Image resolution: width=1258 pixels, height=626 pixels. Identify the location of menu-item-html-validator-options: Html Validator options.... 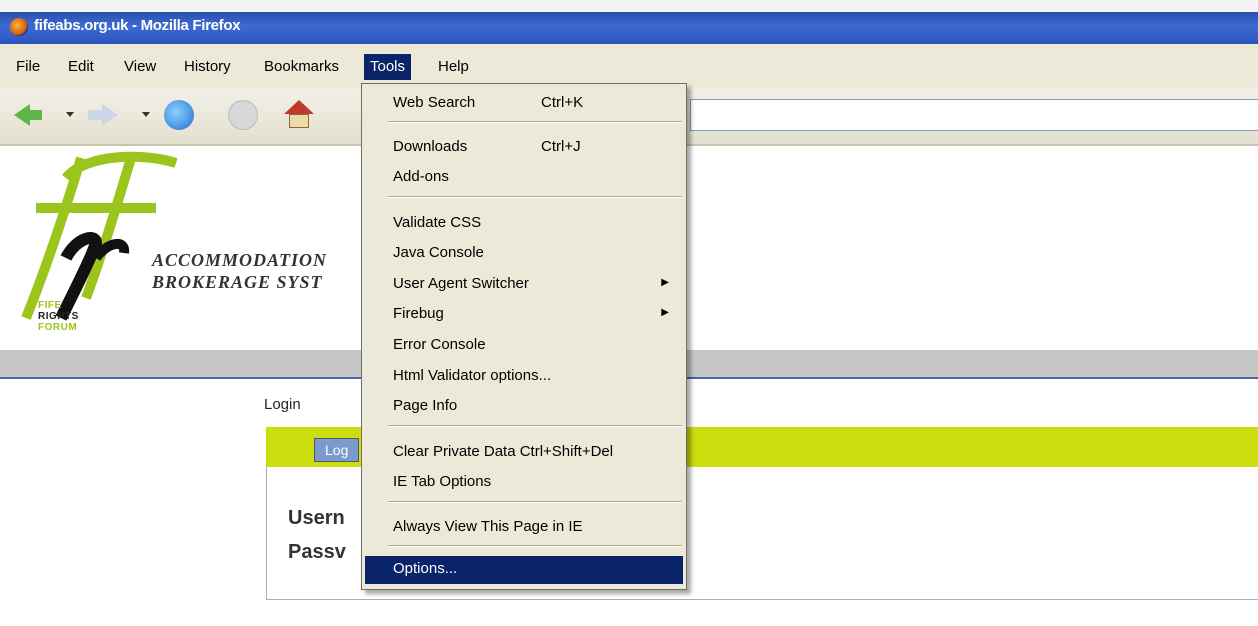
(524, 376).